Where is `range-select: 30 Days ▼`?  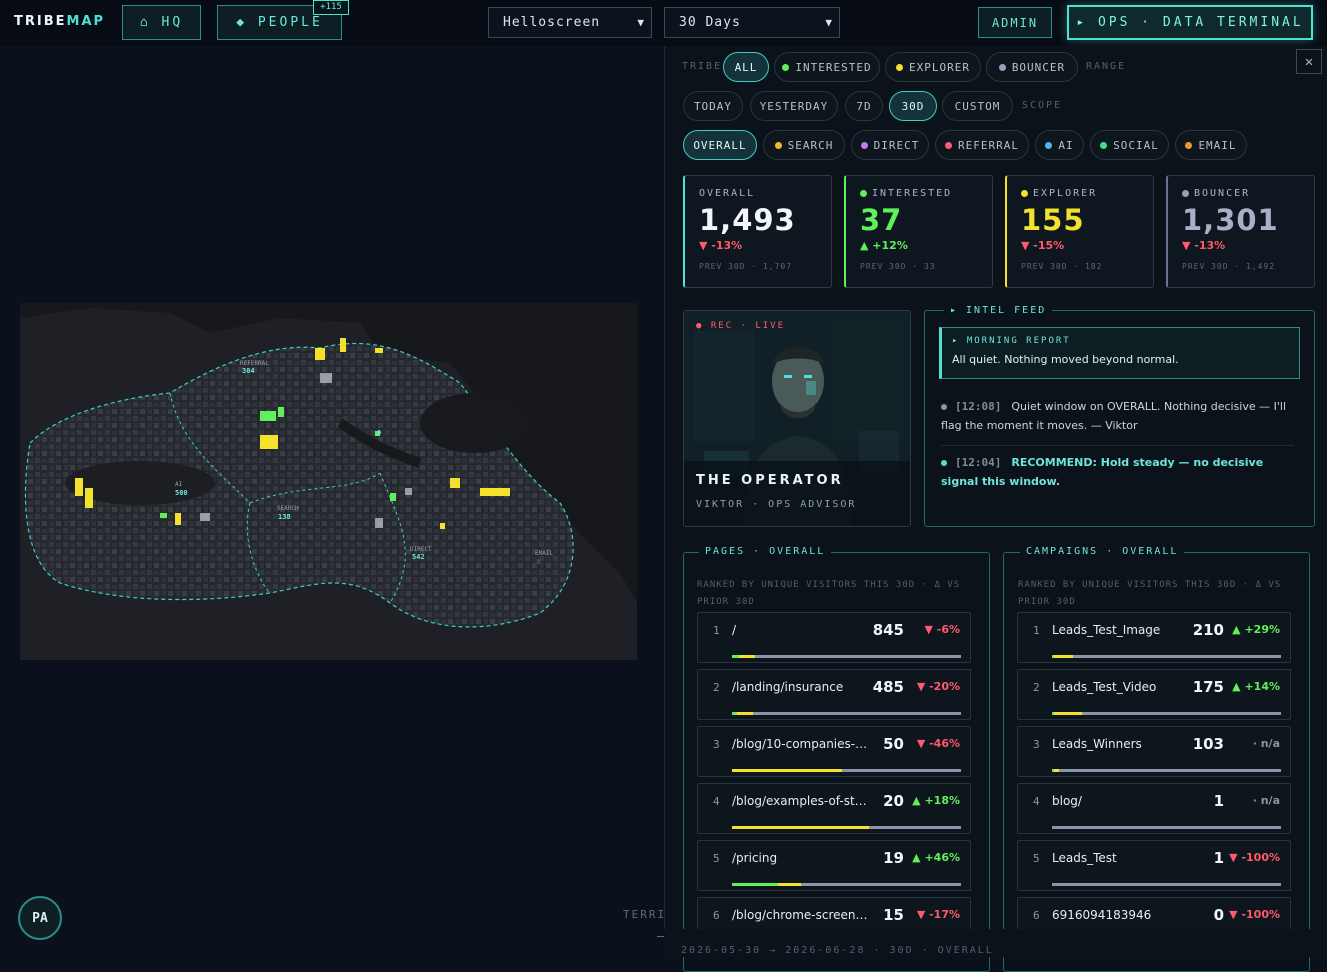
range-select: 30 Days ▼ is located at coordinates (752, 22).